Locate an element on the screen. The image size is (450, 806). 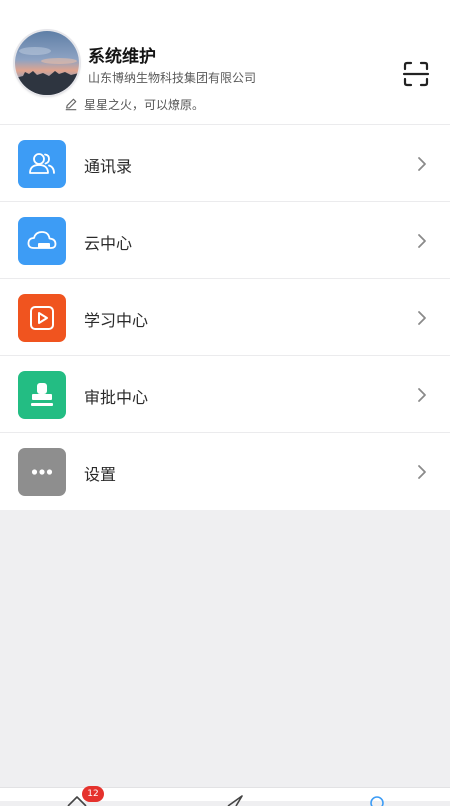
menu-item-contacts: 通讯录 is located at coordinates (225, 163).